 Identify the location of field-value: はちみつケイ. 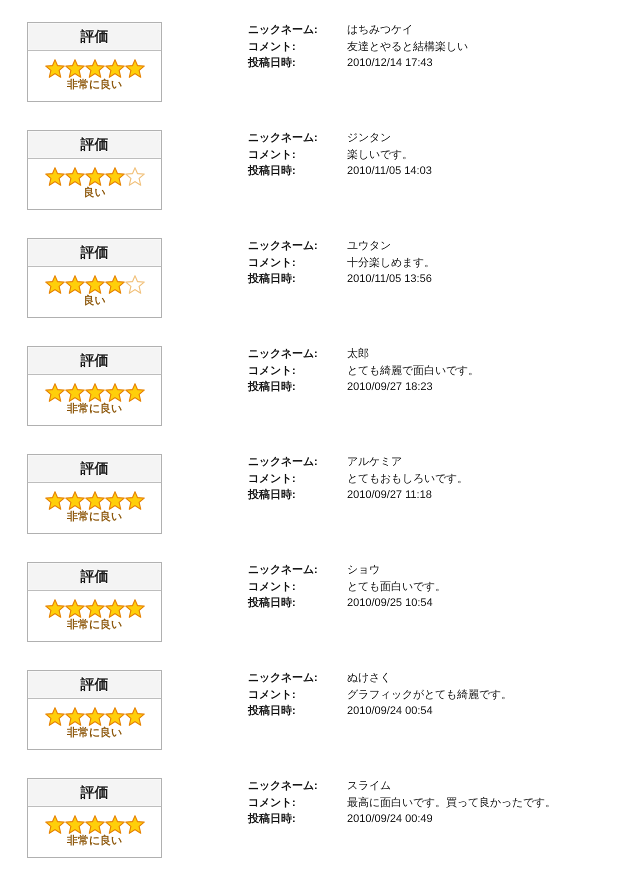
(380, 30).